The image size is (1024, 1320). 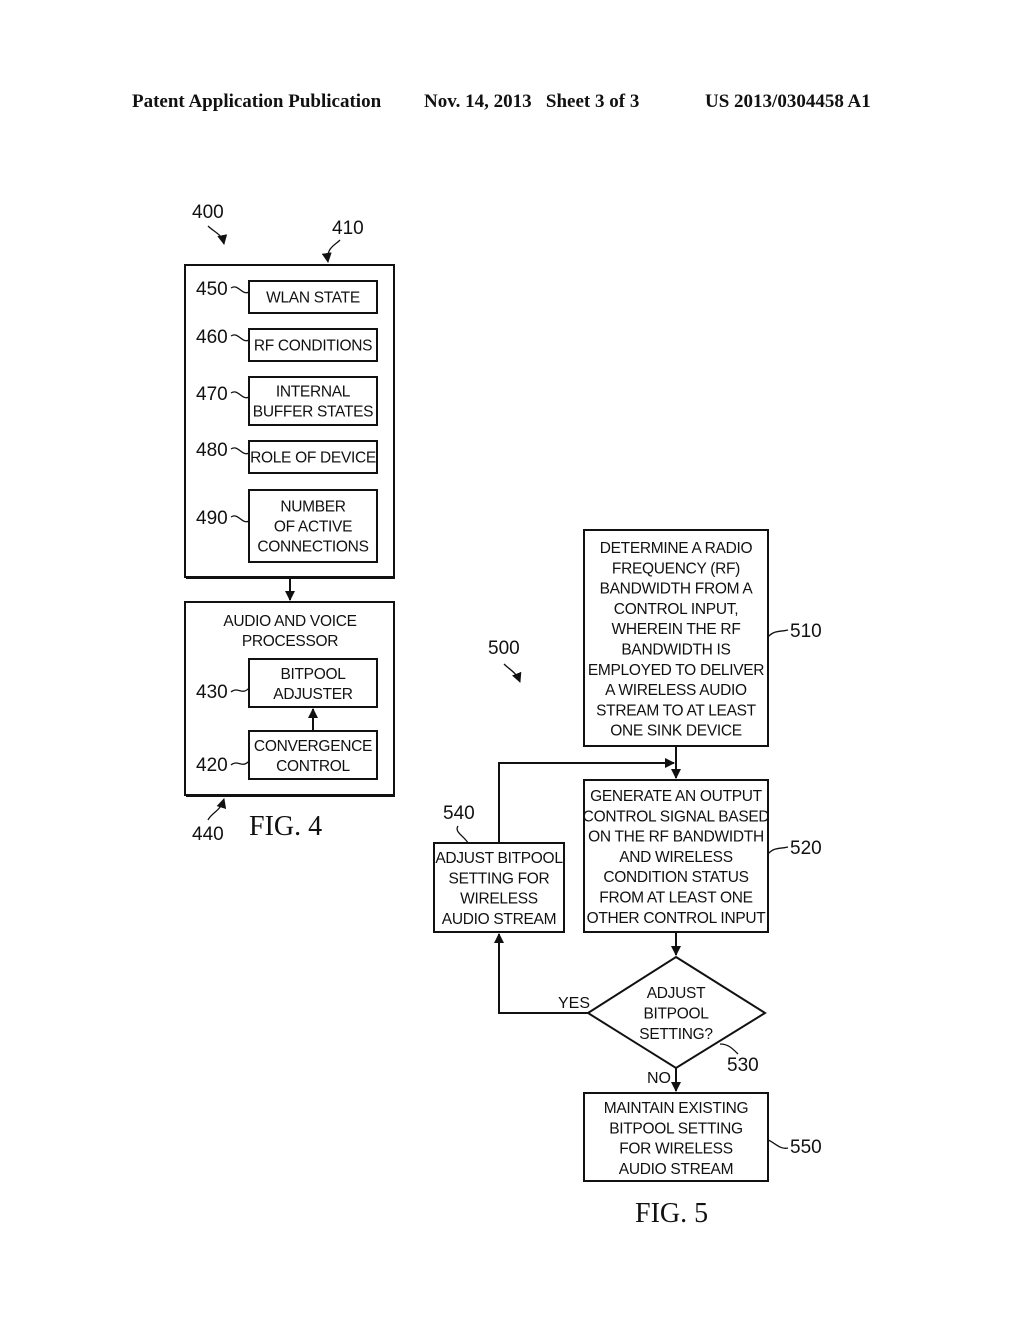 What do you see at coordinates (212, 692) in the screenshot?
I see `ref-430: 430` at bounding box center [212, 692].